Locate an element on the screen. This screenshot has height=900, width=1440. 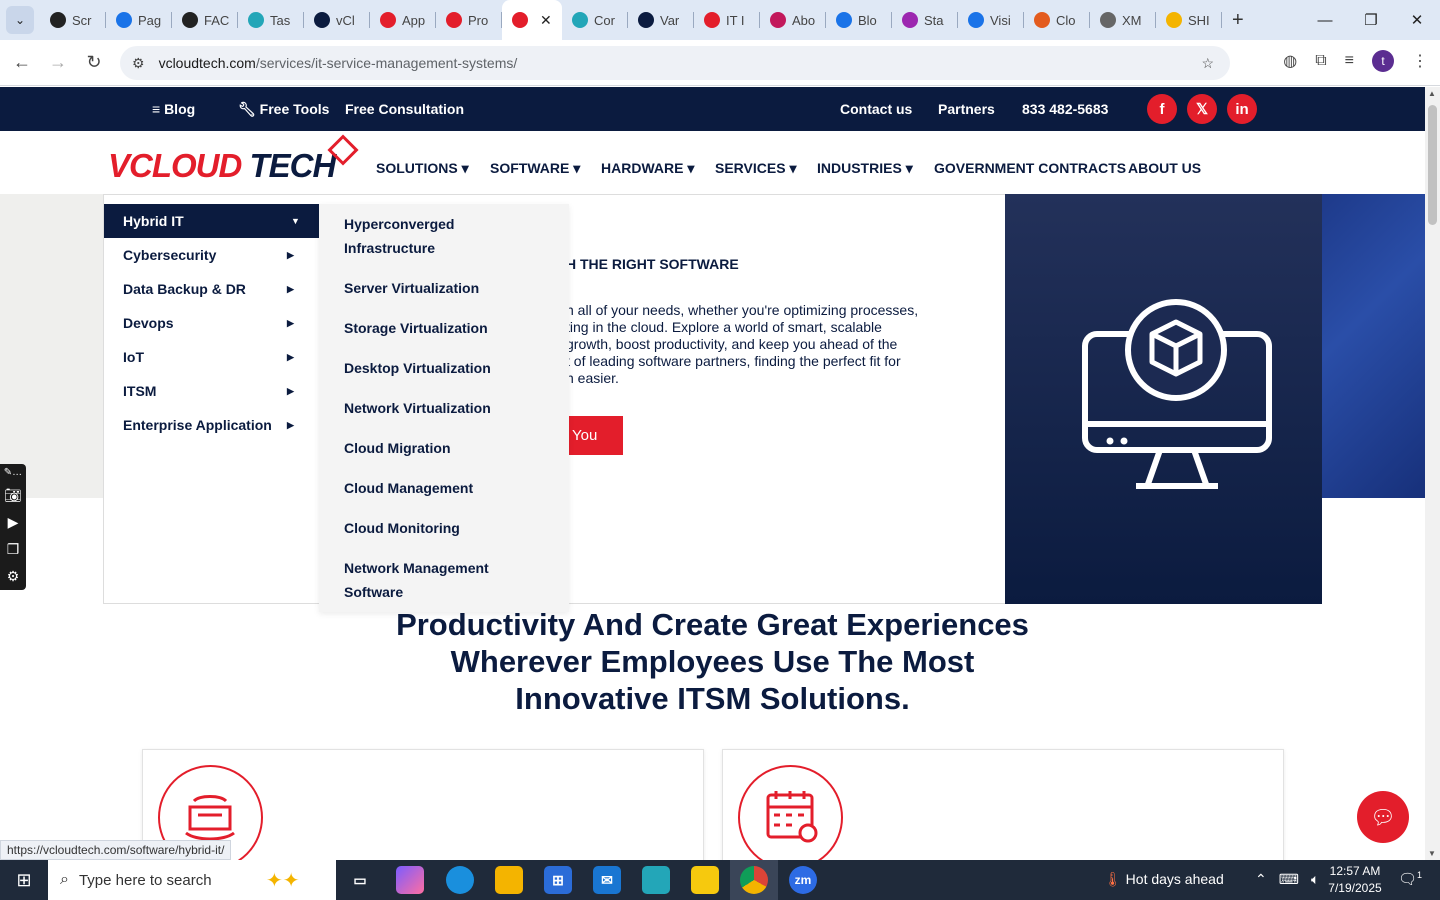
bookmark-star-icon: ☆ is located at coordinates (1207, 63).